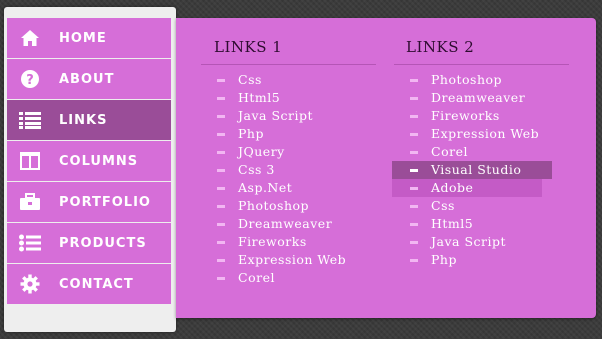 The image size is (602, 339). Describe the element at coordinates (288, 170) in the screenshot. I see `list-item: Css 3` at that location.